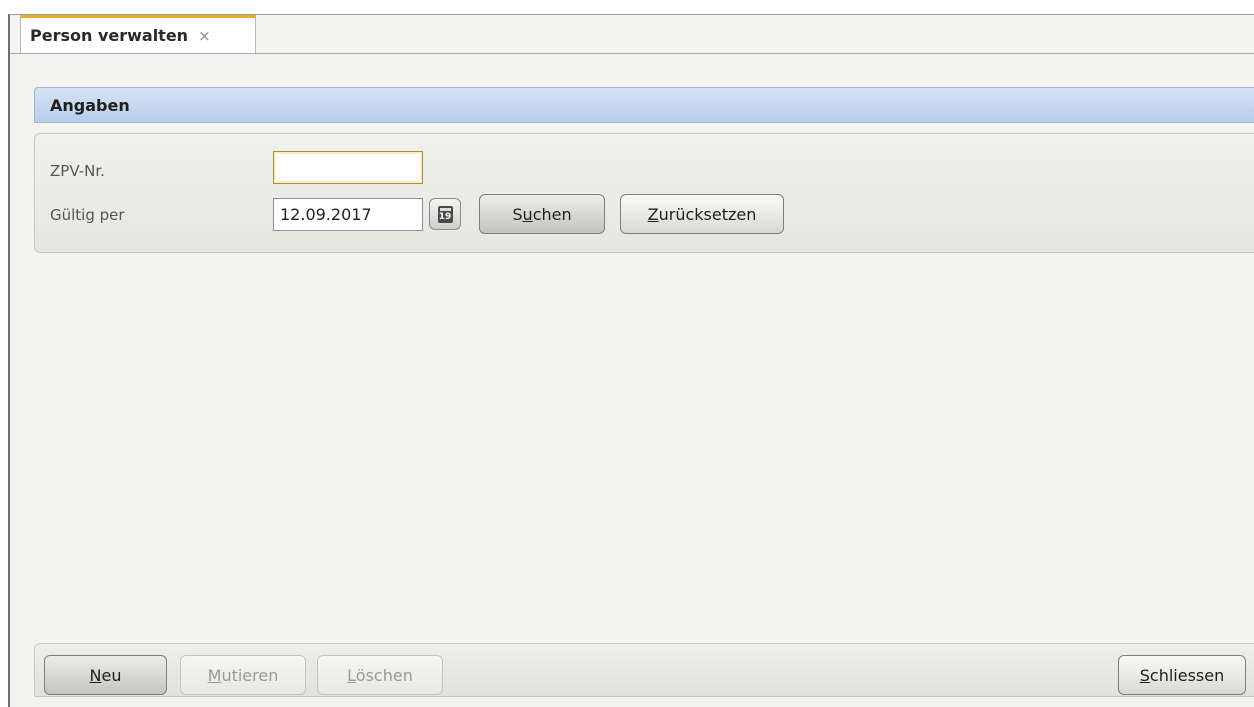 The image size is (1254, 707). I want to click on tab-label: Person verwalten, so click(109, 35).